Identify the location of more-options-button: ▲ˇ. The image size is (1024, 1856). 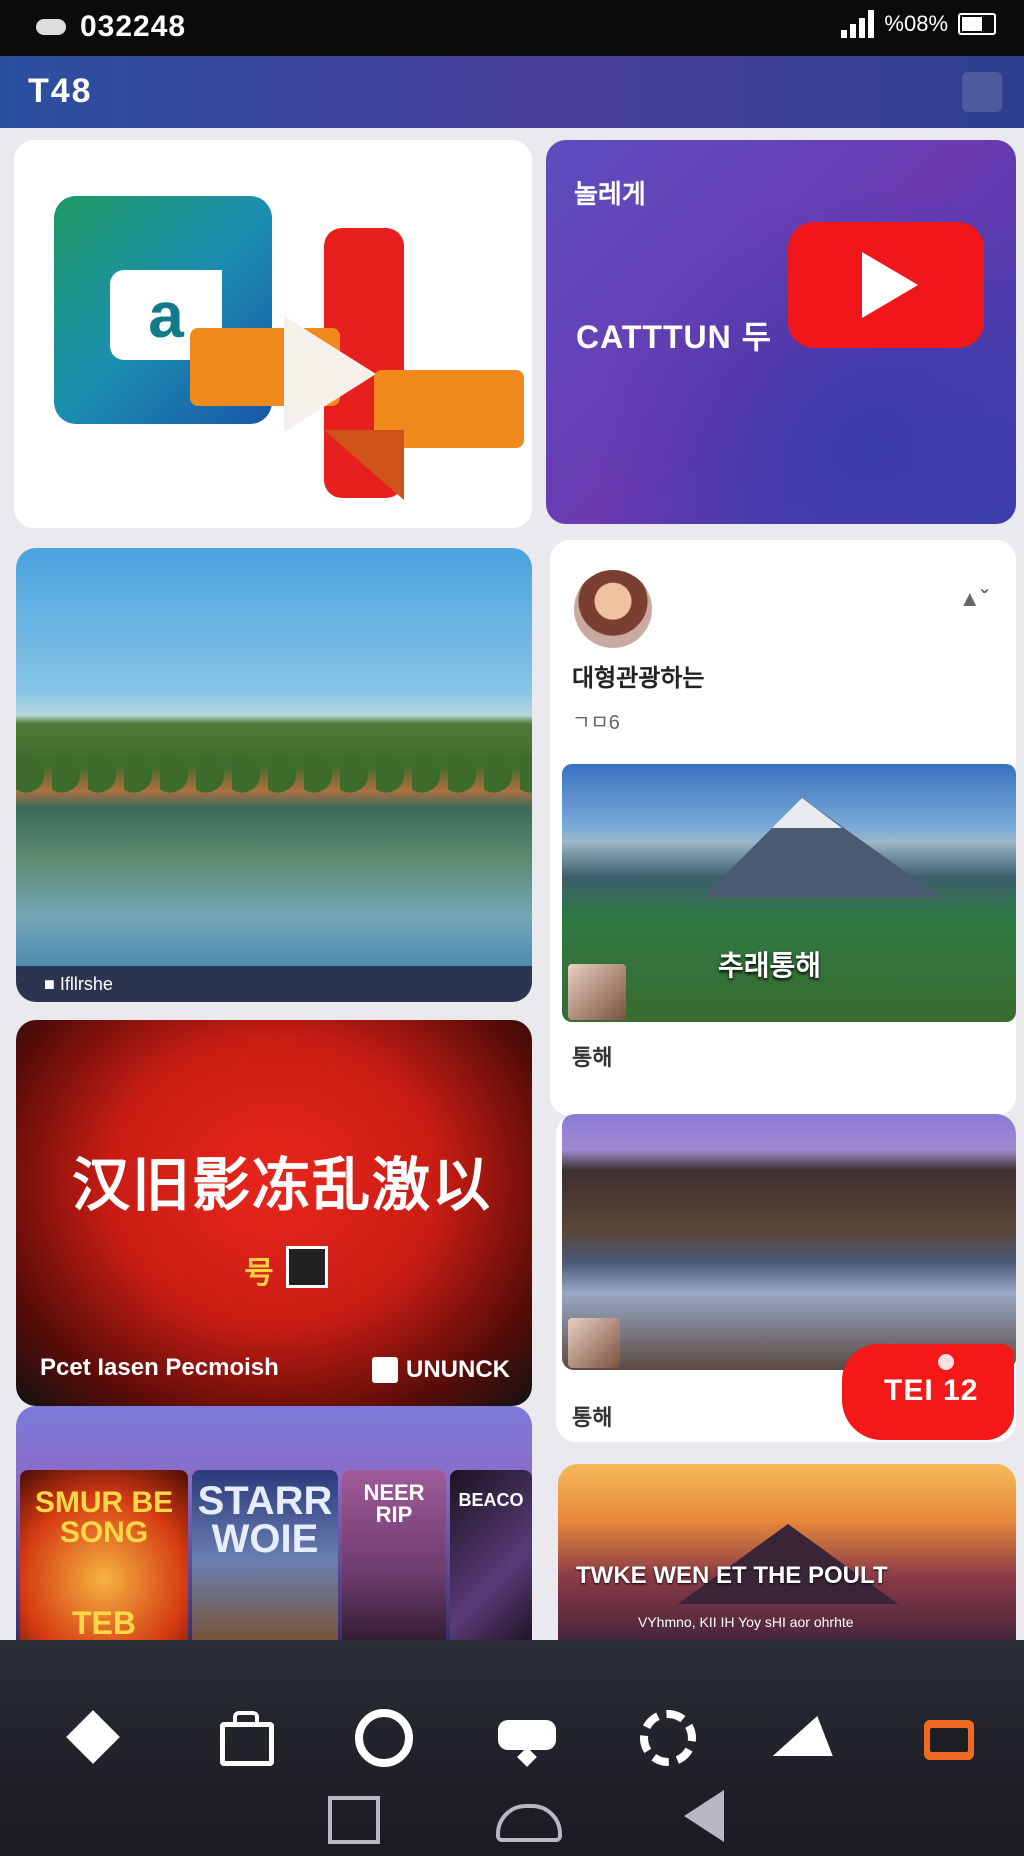
(973, 599).